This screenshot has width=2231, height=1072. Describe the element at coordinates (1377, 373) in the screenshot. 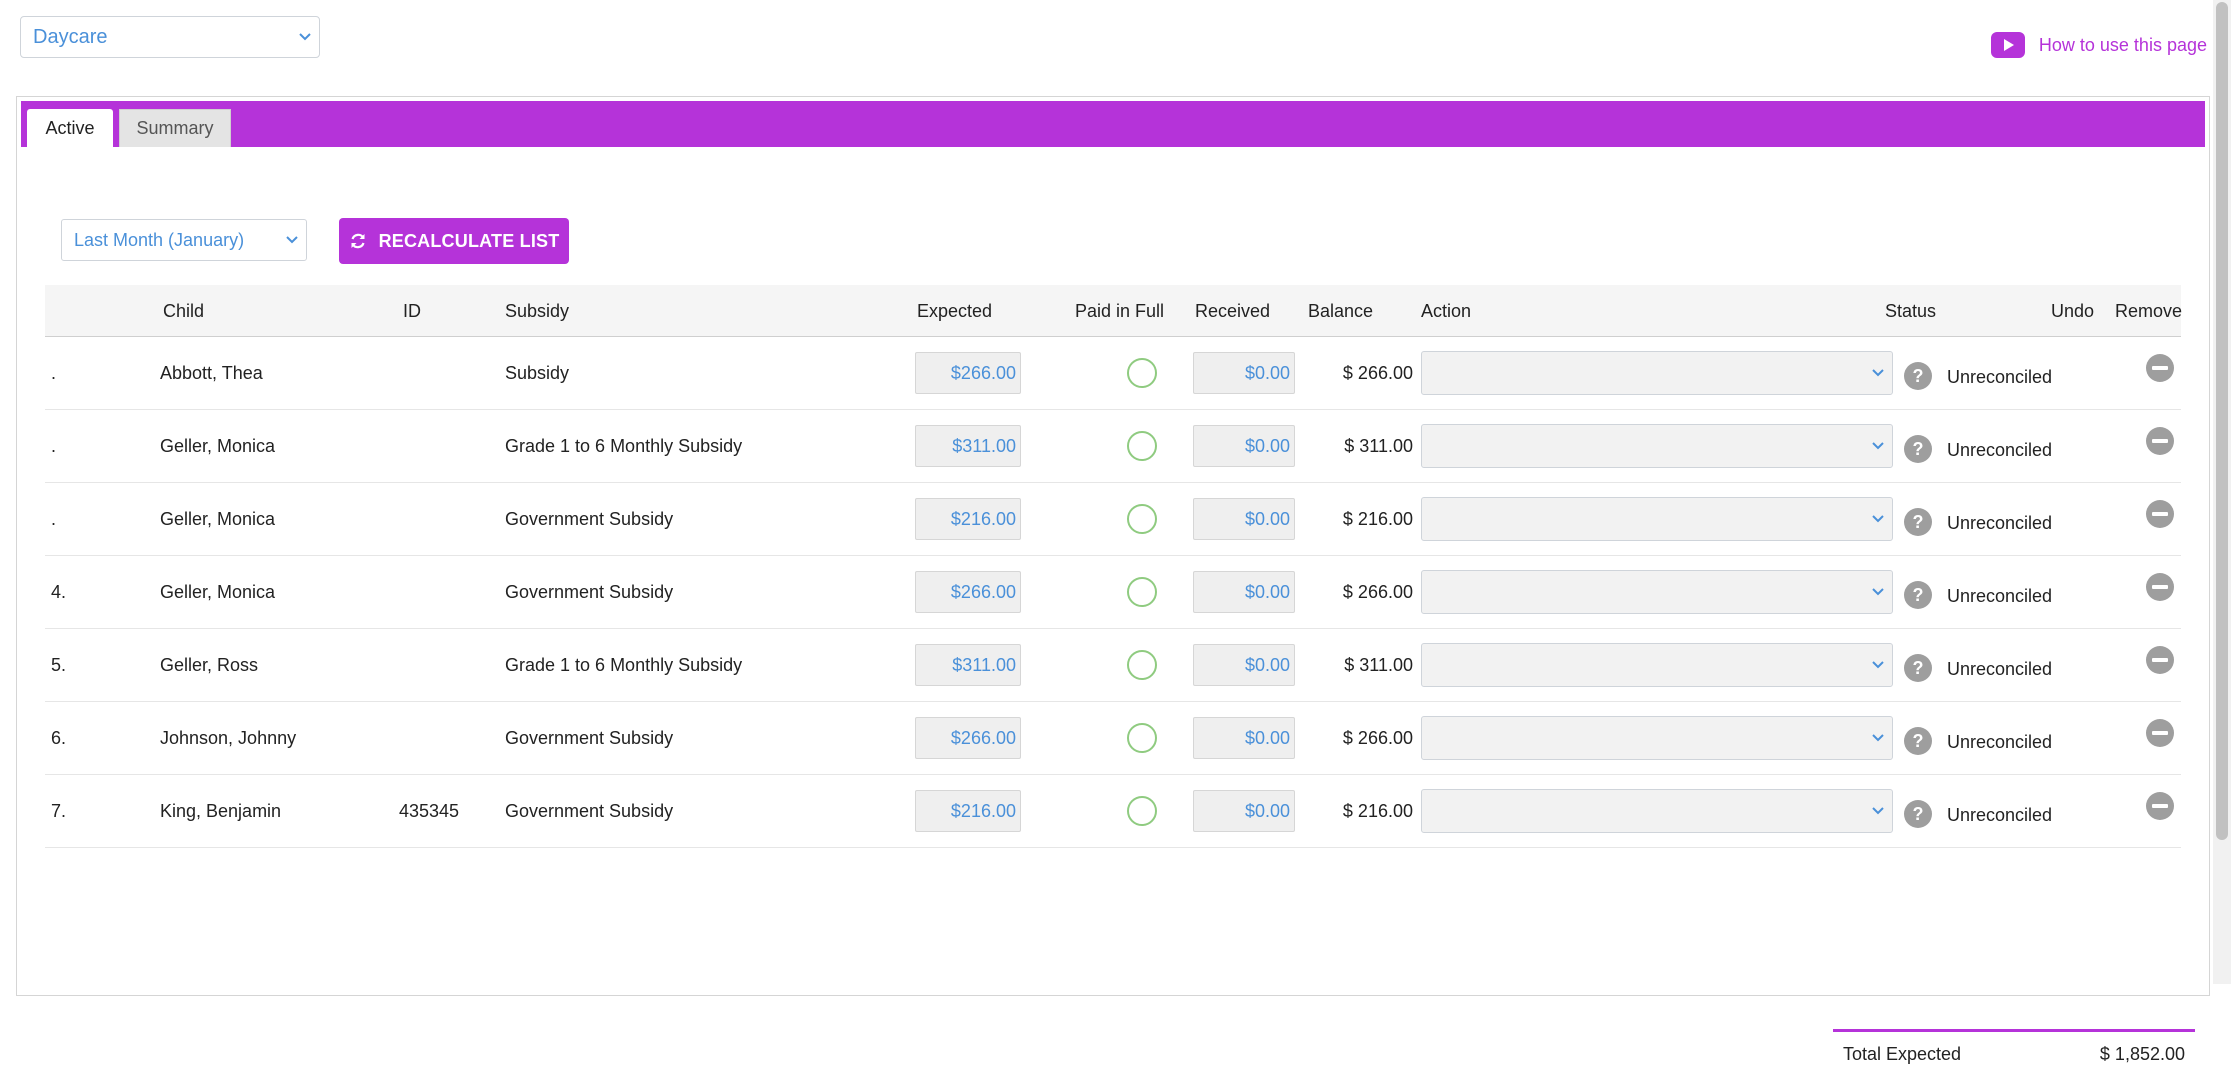

I see `balance-value: $ 266.00` at that location.